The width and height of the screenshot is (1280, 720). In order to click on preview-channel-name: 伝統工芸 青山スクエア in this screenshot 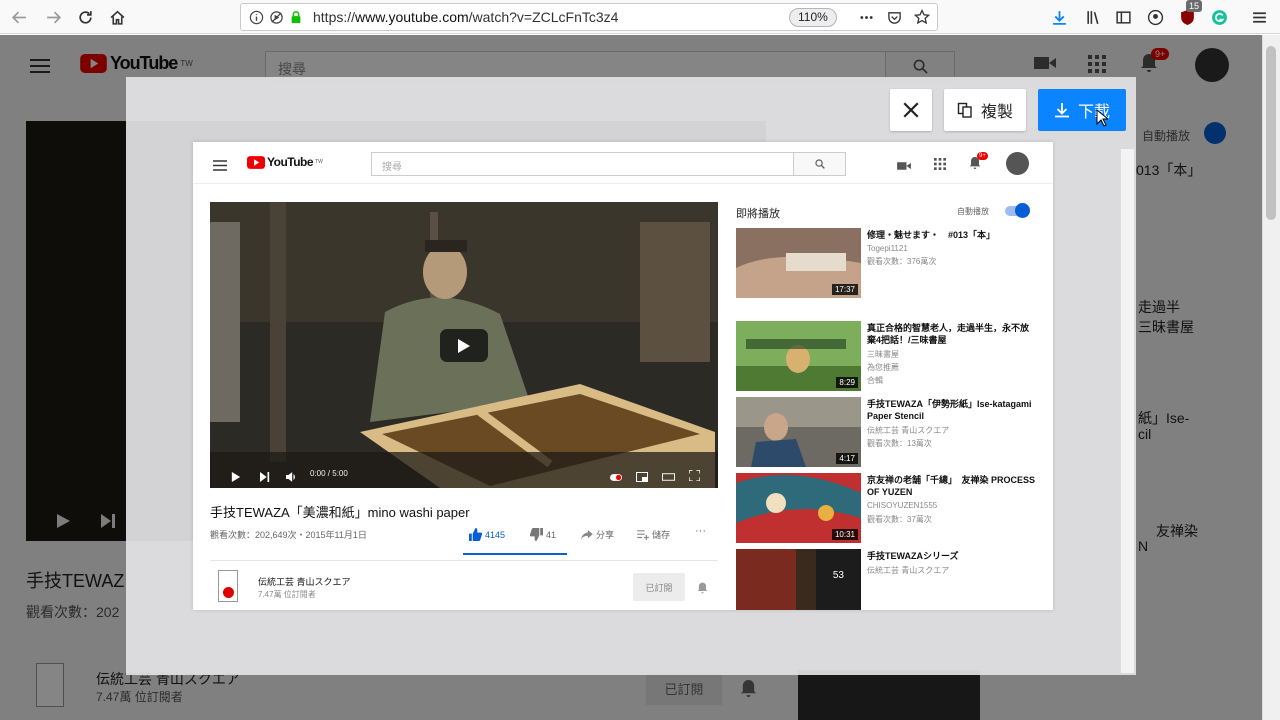, I will do `click(304, 582)`.